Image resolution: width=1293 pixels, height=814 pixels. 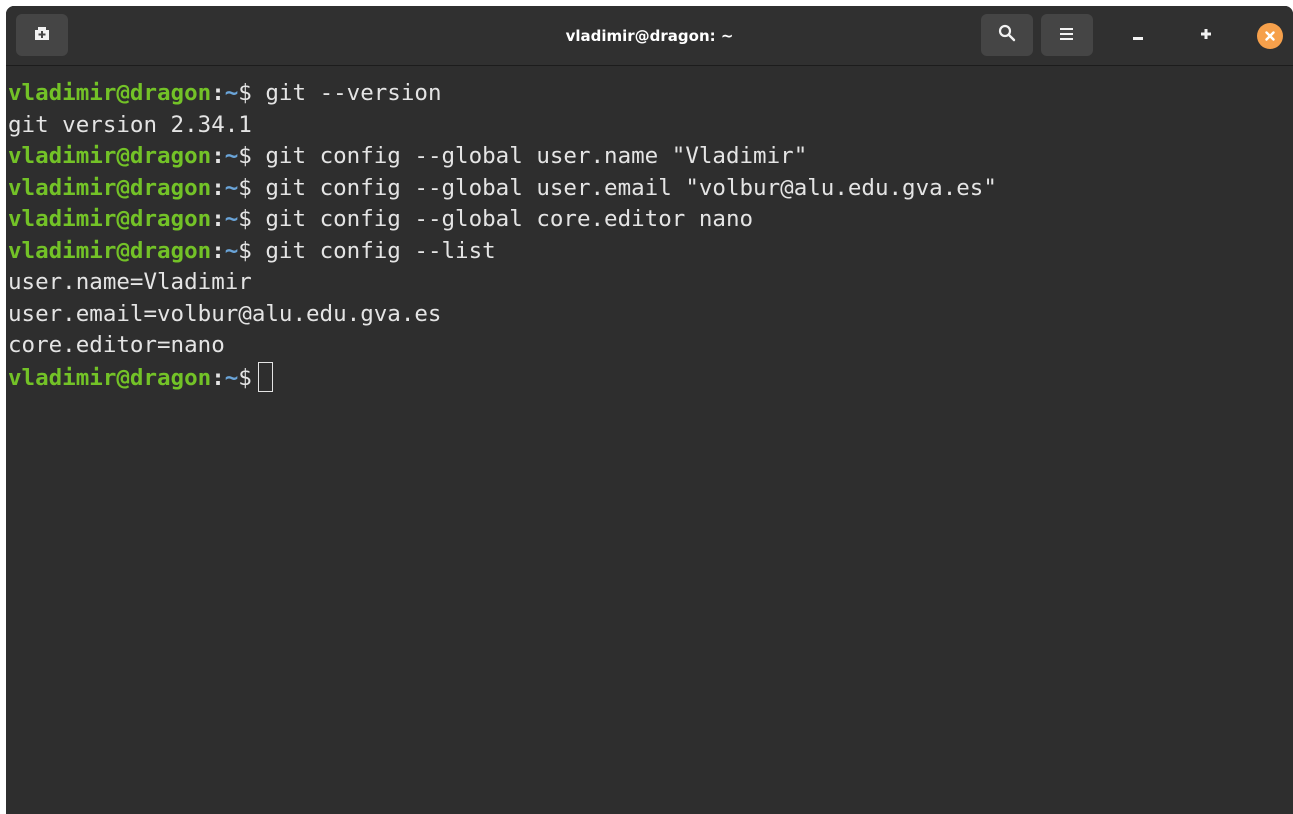 What do you see at coordinates (536, 156) in the screenshot?
I see `command-text: git config --global user.name "Vladimir"` at bounding box center [536, 156].